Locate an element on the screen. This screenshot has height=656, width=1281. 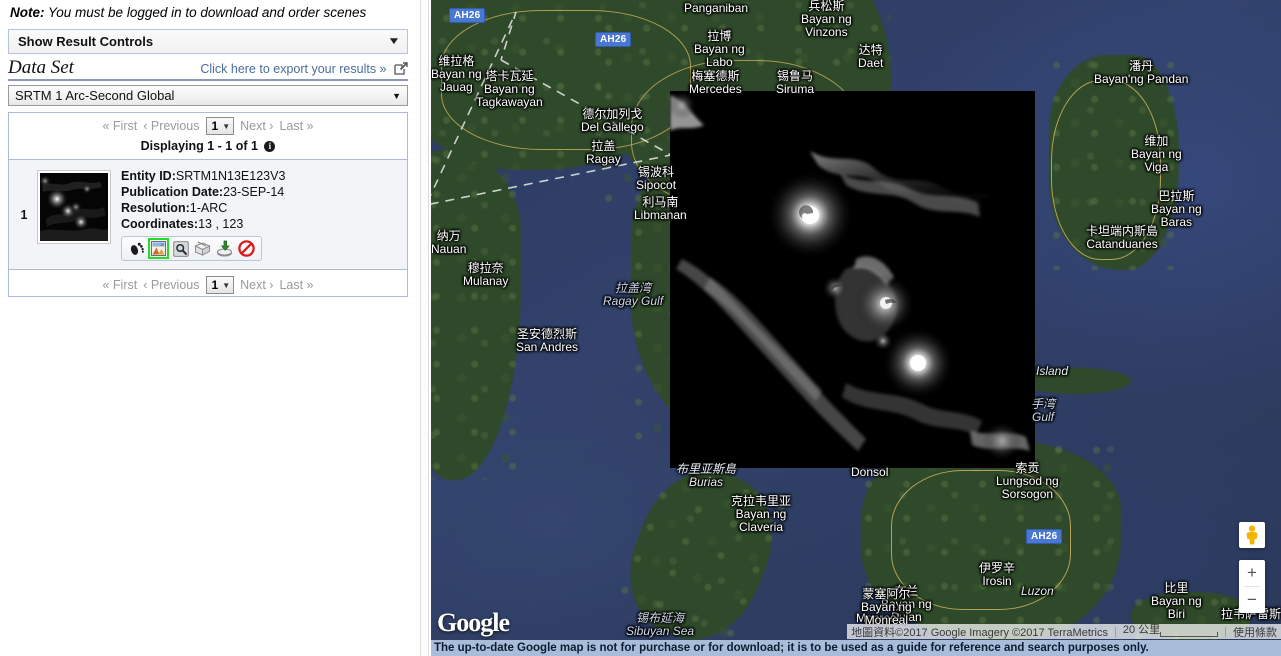
show-metadata-icon is located at coordinates (180, 248).